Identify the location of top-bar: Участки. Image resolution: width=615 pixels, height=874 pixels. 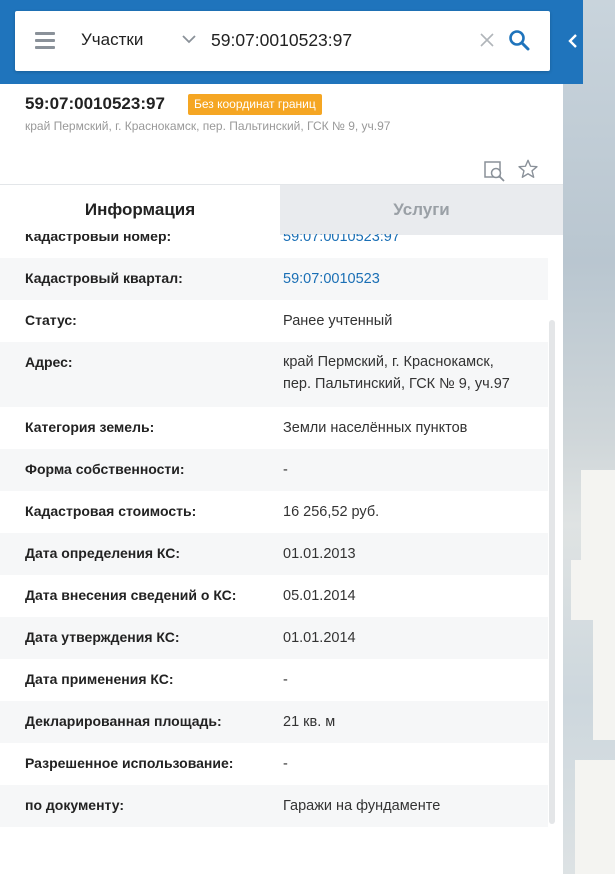
(291, 42).